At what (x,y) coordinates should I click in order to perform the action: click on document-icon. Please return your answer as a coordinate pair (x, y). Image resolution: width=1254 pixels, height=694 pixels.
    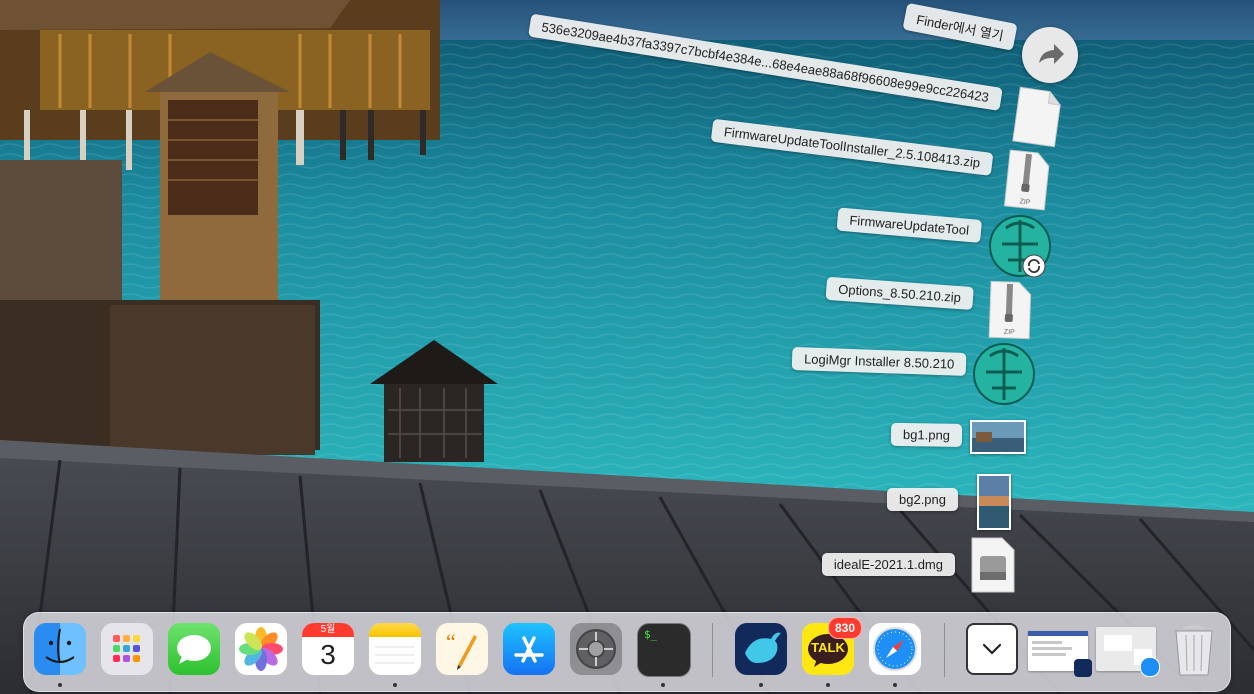
    Looking at the image, I should click on (1037, 119).